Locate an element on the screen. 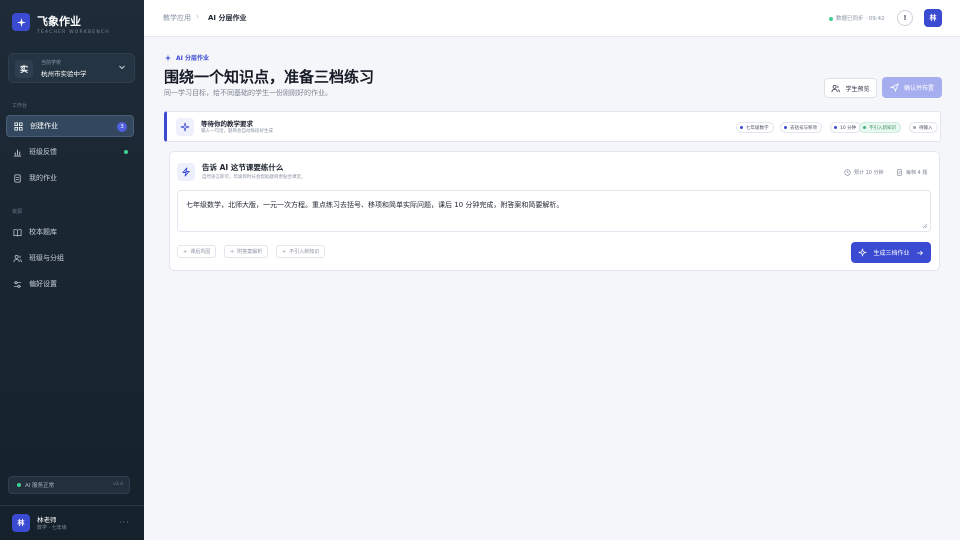 This screenshot has width=960, height=540. top-bar: 教学应用 › AI 分层作业 数据已同步 · 09:42 ! 林 is located at coordinates (552, 18).